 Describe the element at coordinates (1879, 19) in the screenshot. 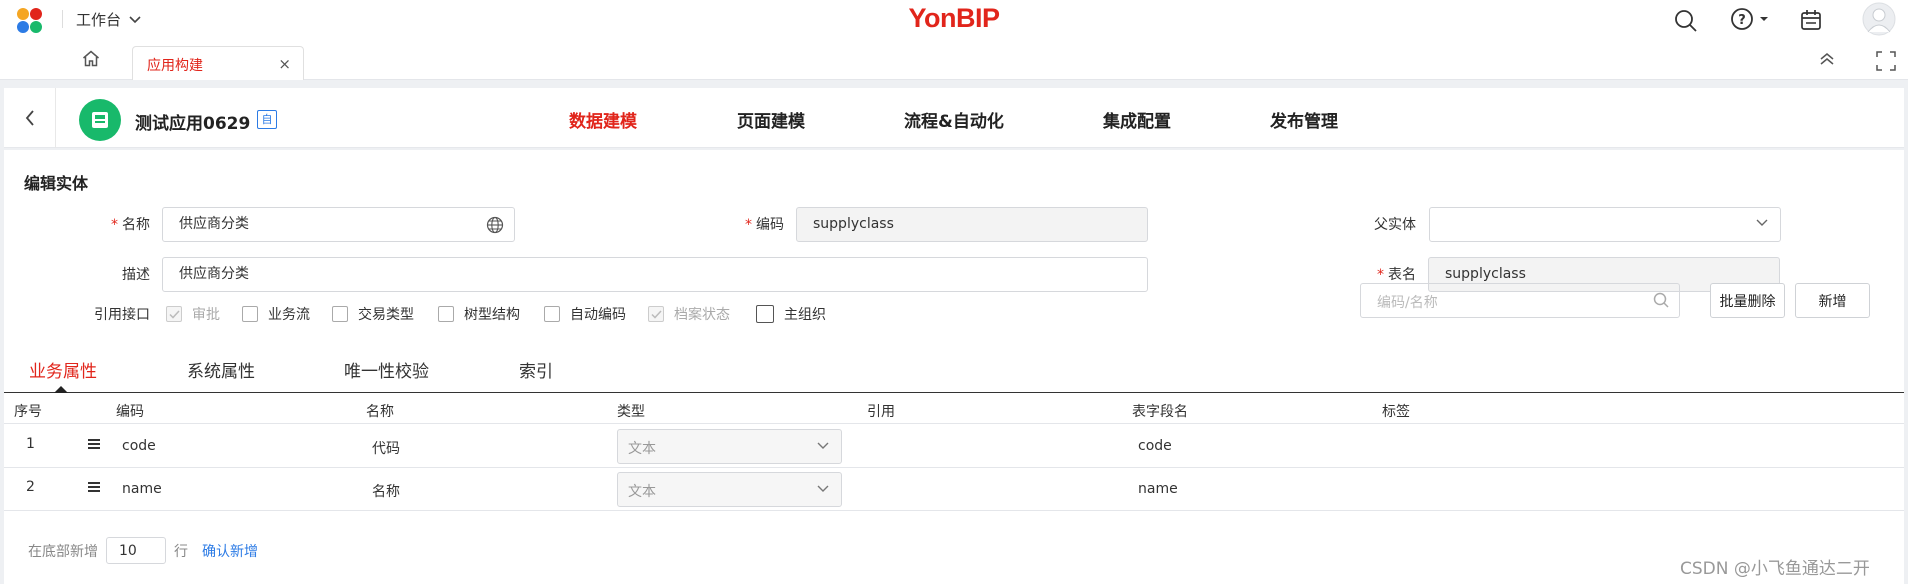

I see `avatar` at that location.